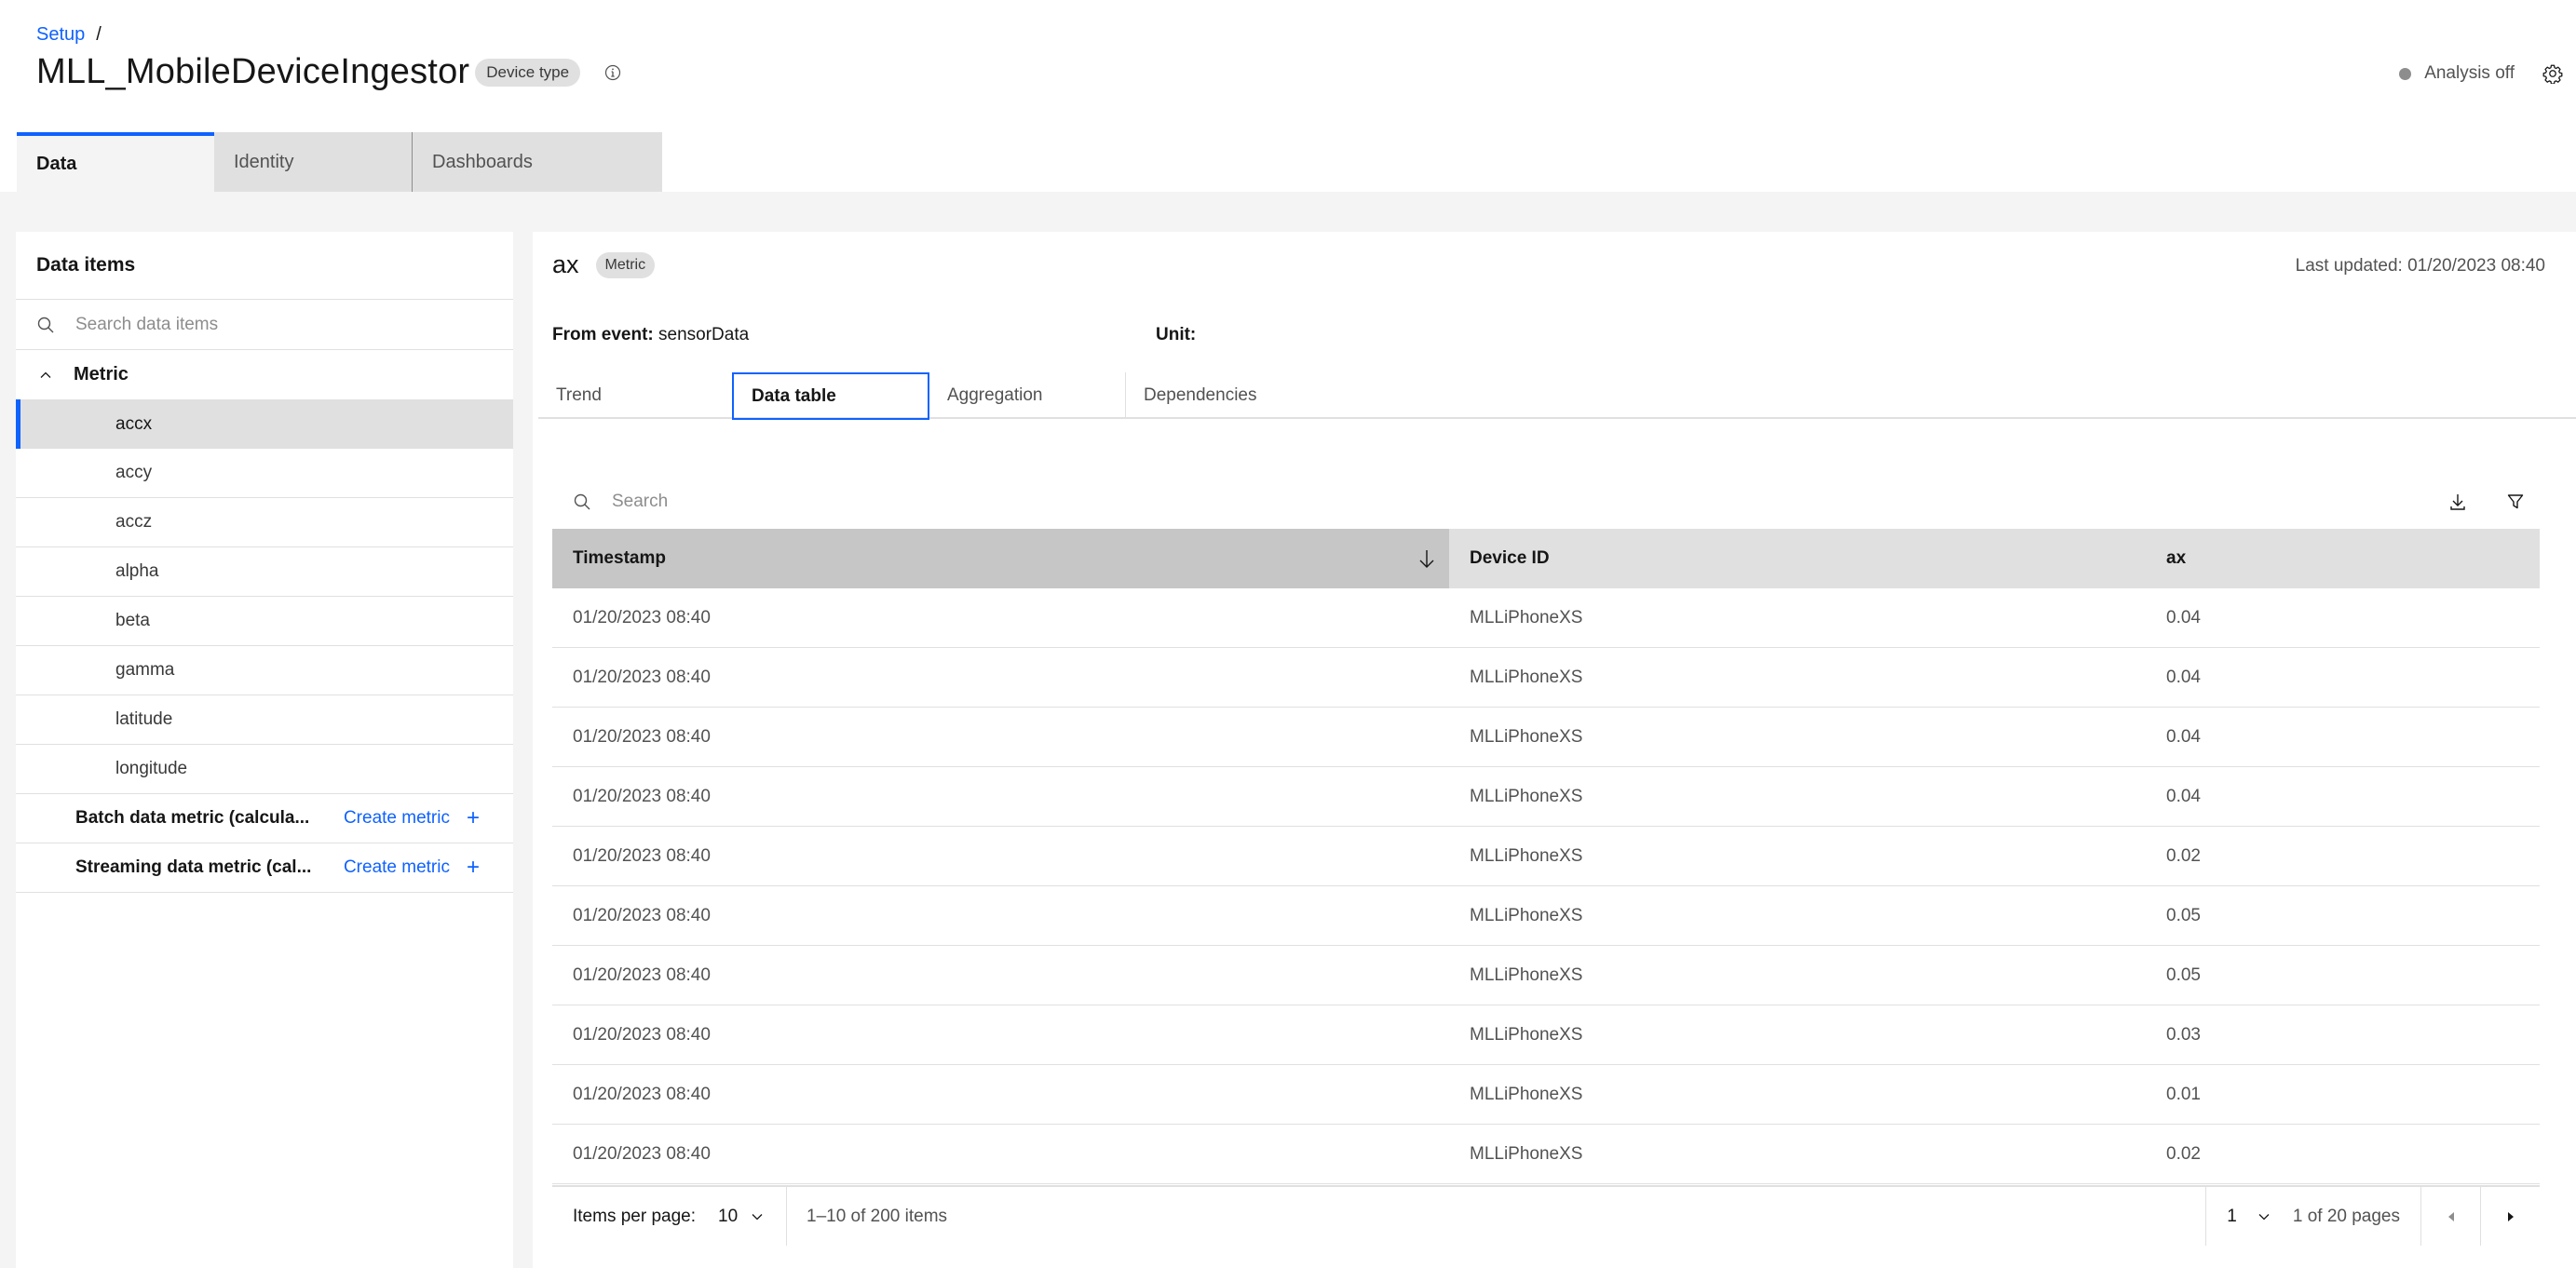 This screenshot has height=1268, width=2576. Describe the element at coordinates (264, 670) in the screenshot. I see `sidebar-item-gamma: gamma` at that location.